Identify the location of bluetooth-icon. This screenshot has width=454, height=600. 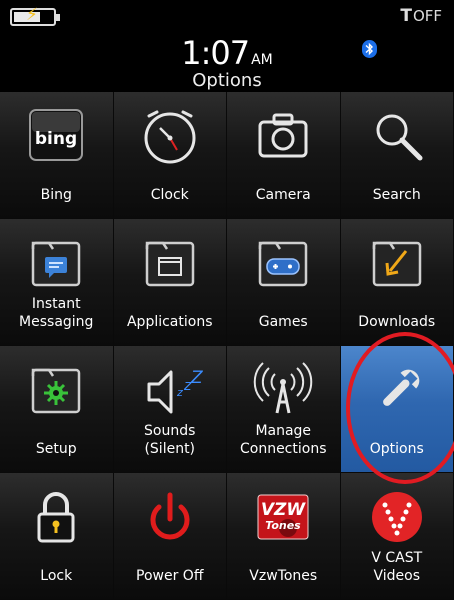
(369, 49).